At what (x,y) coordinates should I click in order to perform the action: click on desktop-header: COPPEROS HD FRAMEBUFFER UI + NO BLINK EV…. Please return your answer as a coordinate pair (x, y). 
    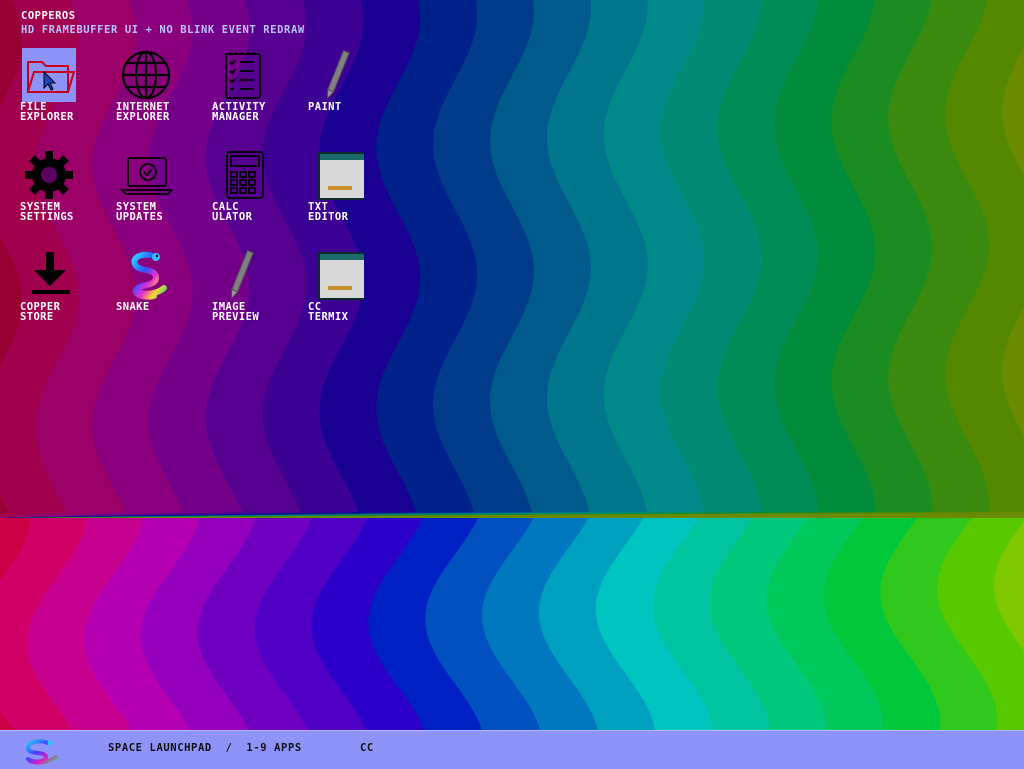
    Looking at the image, I should click on (163, 23).